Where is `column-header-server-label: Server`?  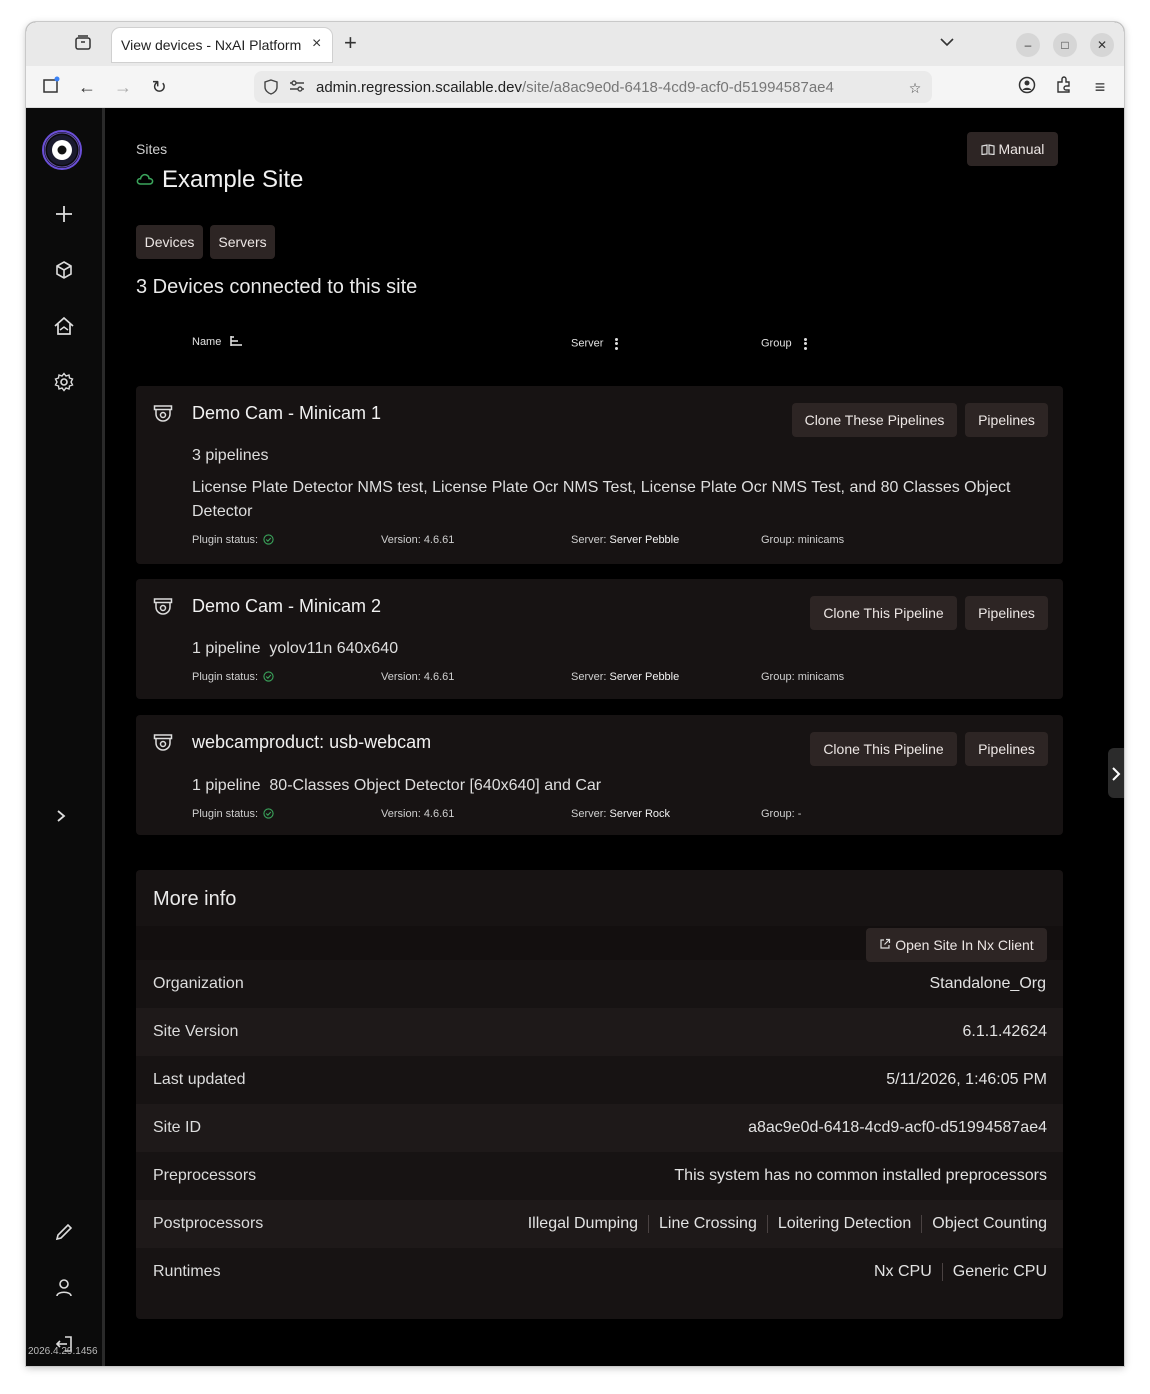 column-header-server-label: Server is located at coordinates (587, 343).